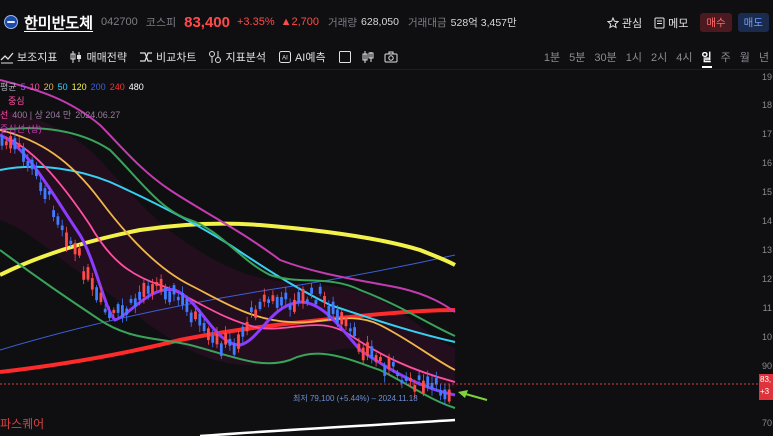 The image size is (773, 436). I want to click on legend-line3-a: 선, so click(4, 115).